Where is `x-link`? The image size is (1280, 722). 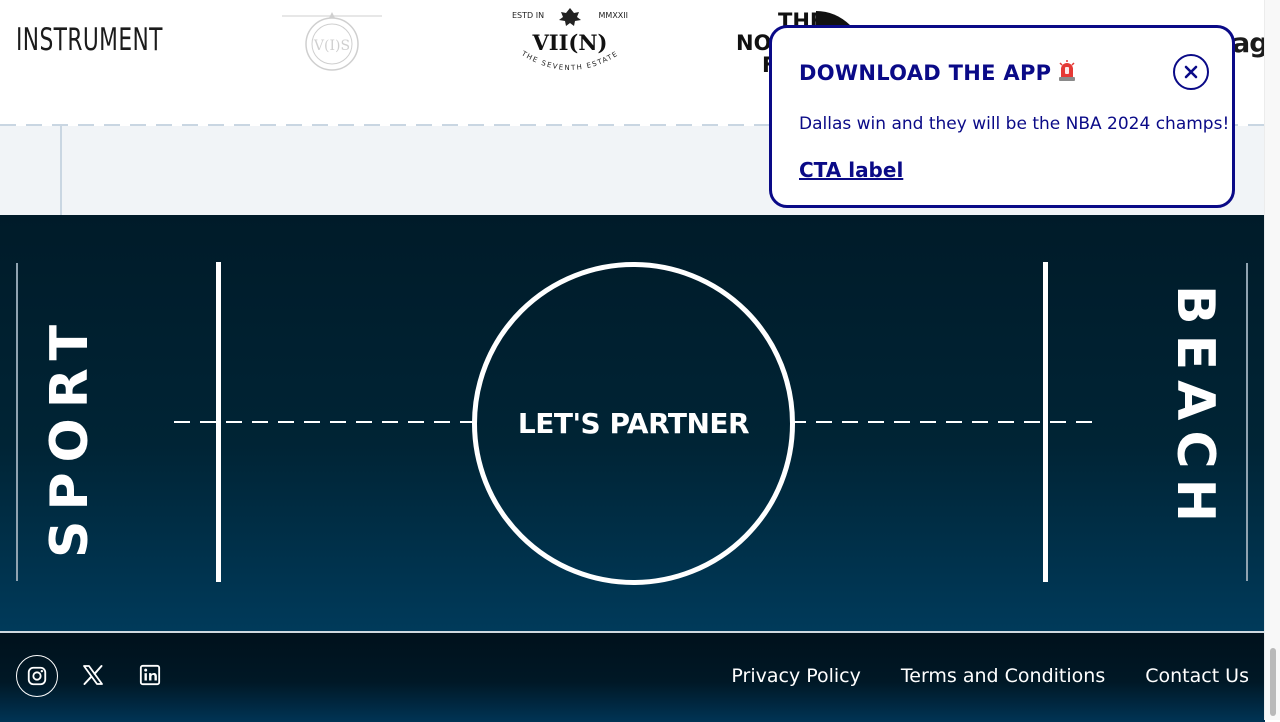 x-link is located at coordinates (93, 675).